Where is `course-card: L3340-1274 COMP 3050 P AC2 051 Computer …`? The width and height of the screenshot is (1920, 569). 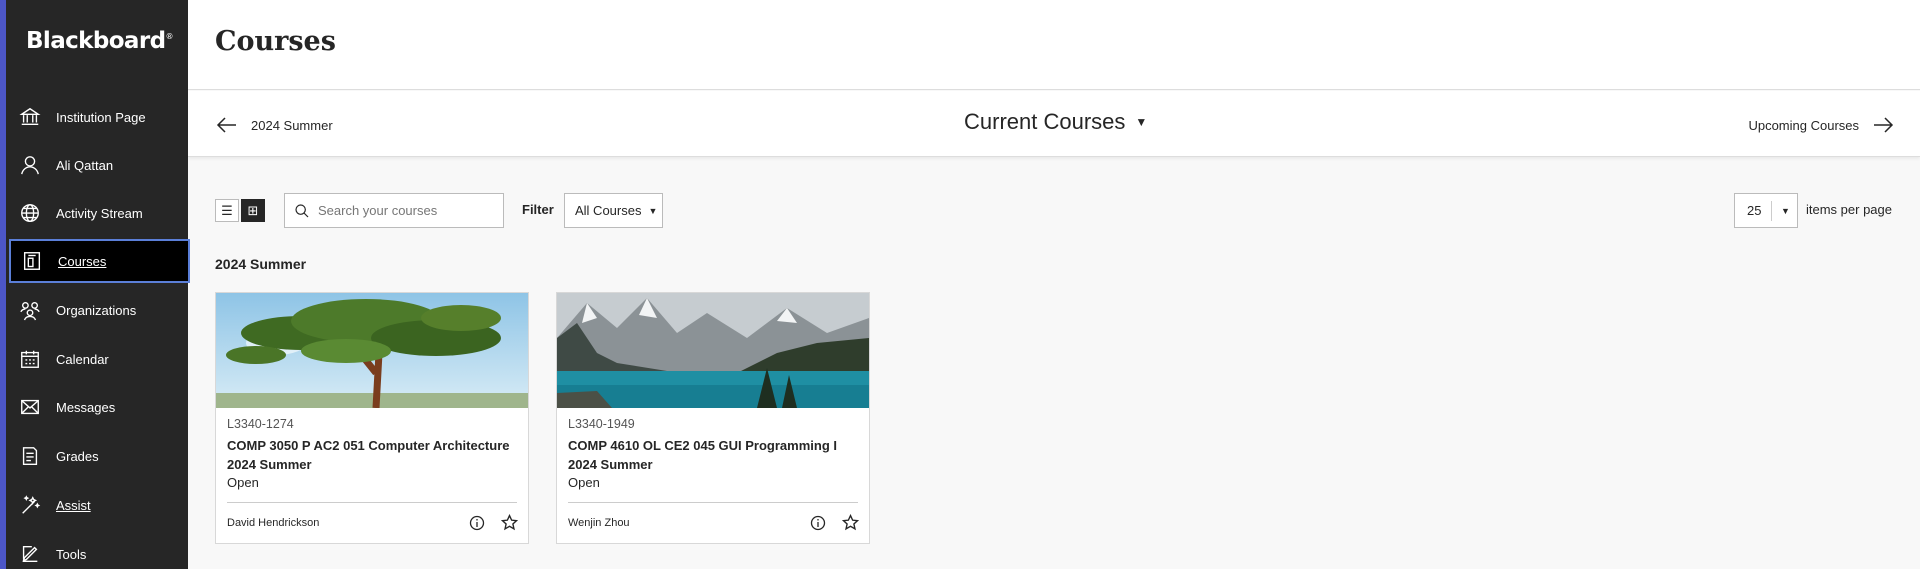
course-card: L3340-1274 COMP 3050 P AC2 051 Computer … is located at coordinates (372, 418).